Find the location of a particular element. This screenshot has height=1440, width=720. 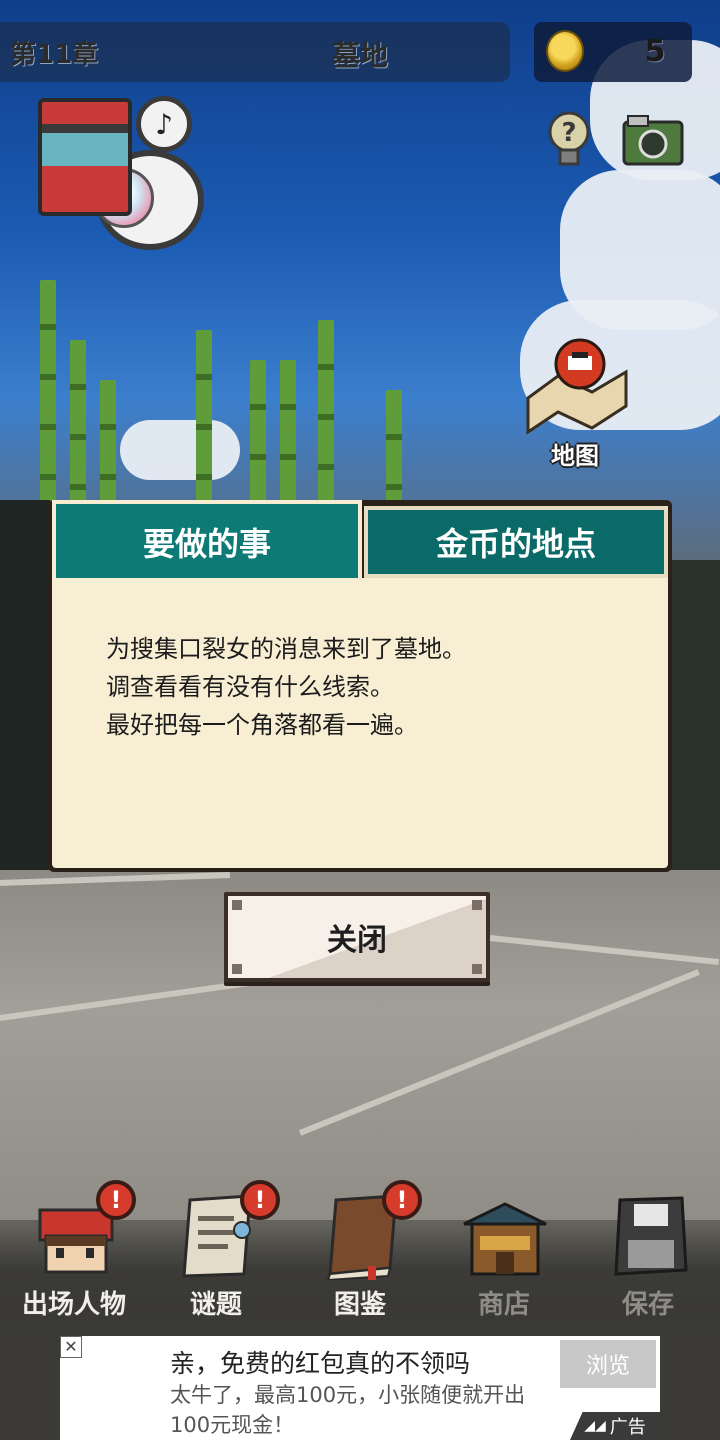

ad-logo-icon: ◢◢ is located at coordinates (595, 1426).